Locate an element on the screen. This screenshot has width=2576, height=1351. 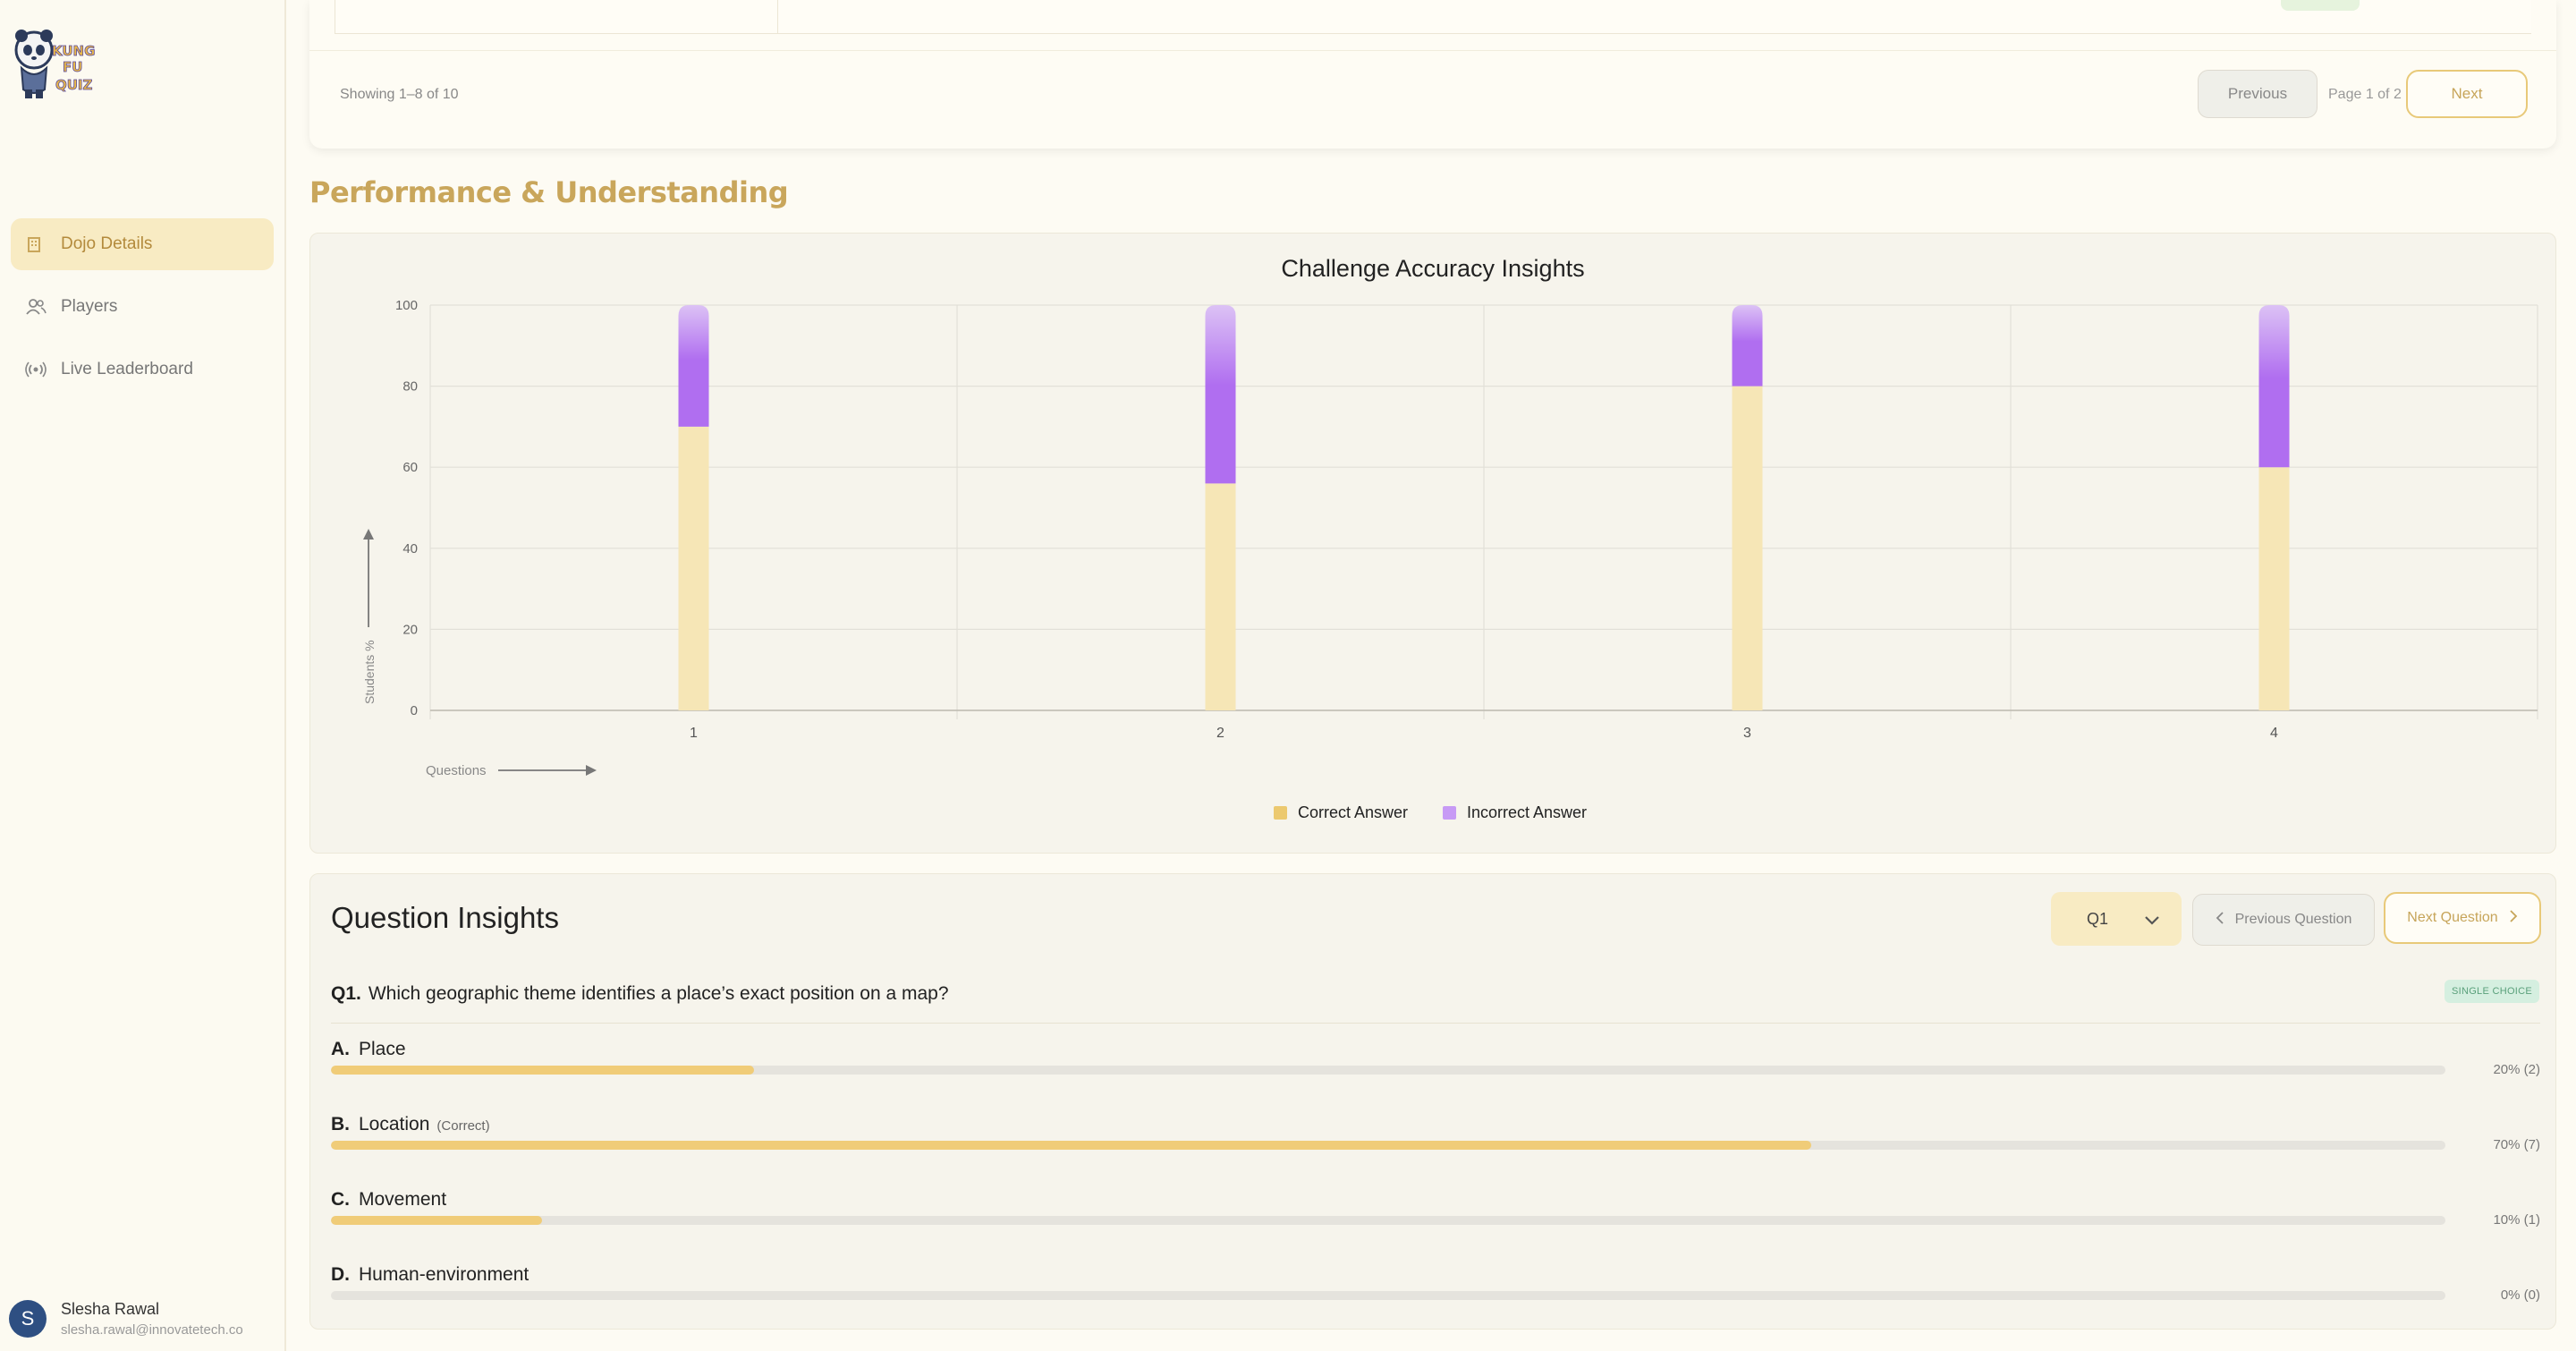
table-row is located at coordinates (1654, 17).